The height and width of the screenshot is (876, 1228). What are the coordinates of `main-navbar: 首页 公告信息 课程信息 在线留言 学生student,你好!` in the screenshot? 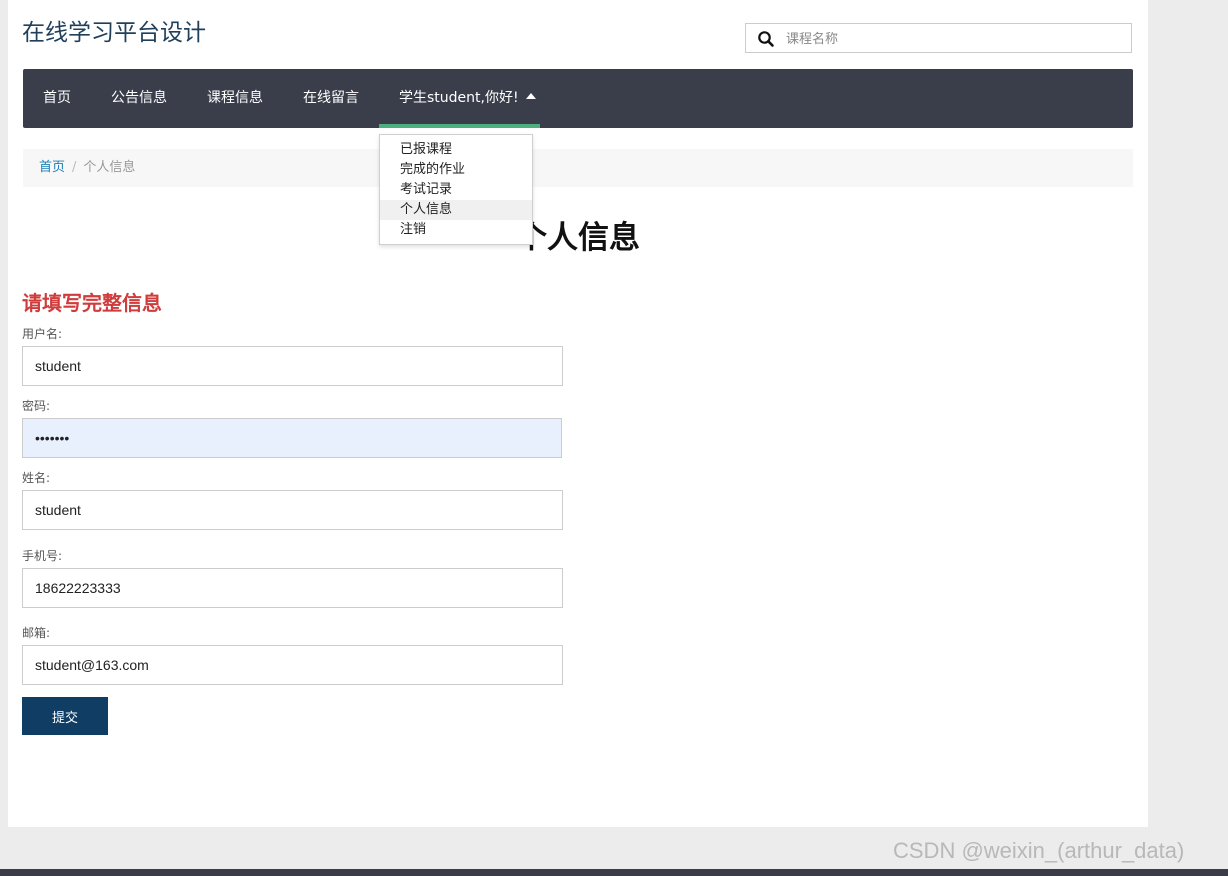 It's located at (578, 98).